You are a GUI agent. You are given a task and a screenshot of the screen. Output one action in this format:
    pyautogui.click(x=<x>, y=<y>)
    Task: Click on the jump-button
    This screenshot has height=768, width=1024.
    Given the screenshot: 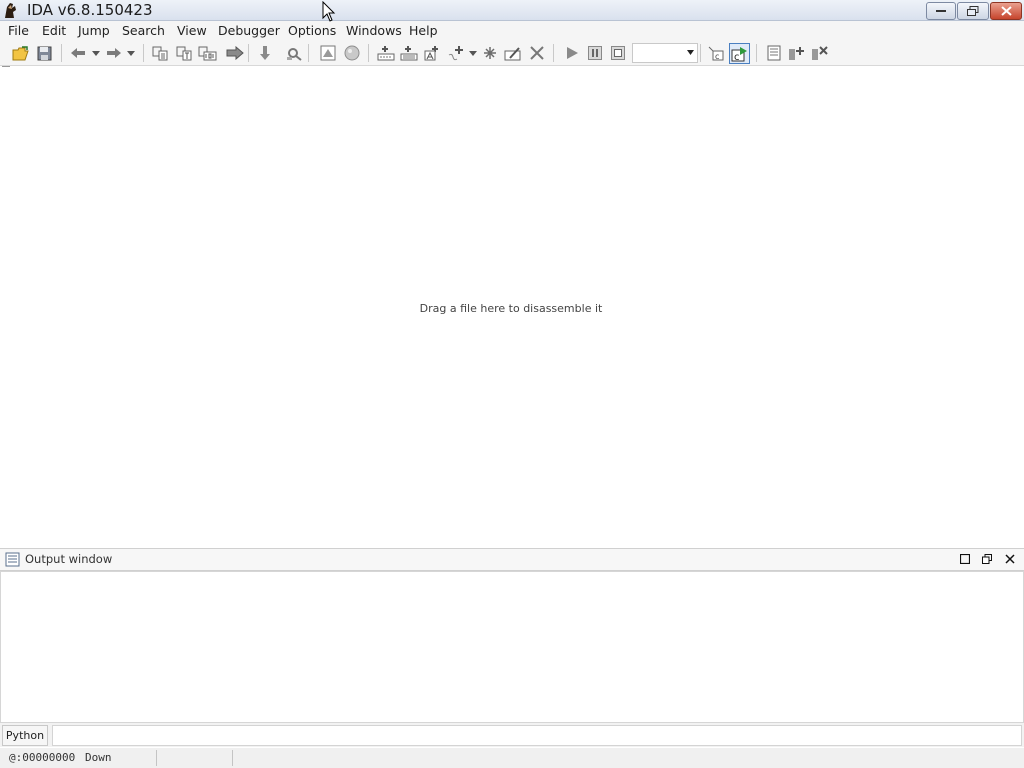 What is the action you would take?
    pyautogui.click(x=235, y=53)
    